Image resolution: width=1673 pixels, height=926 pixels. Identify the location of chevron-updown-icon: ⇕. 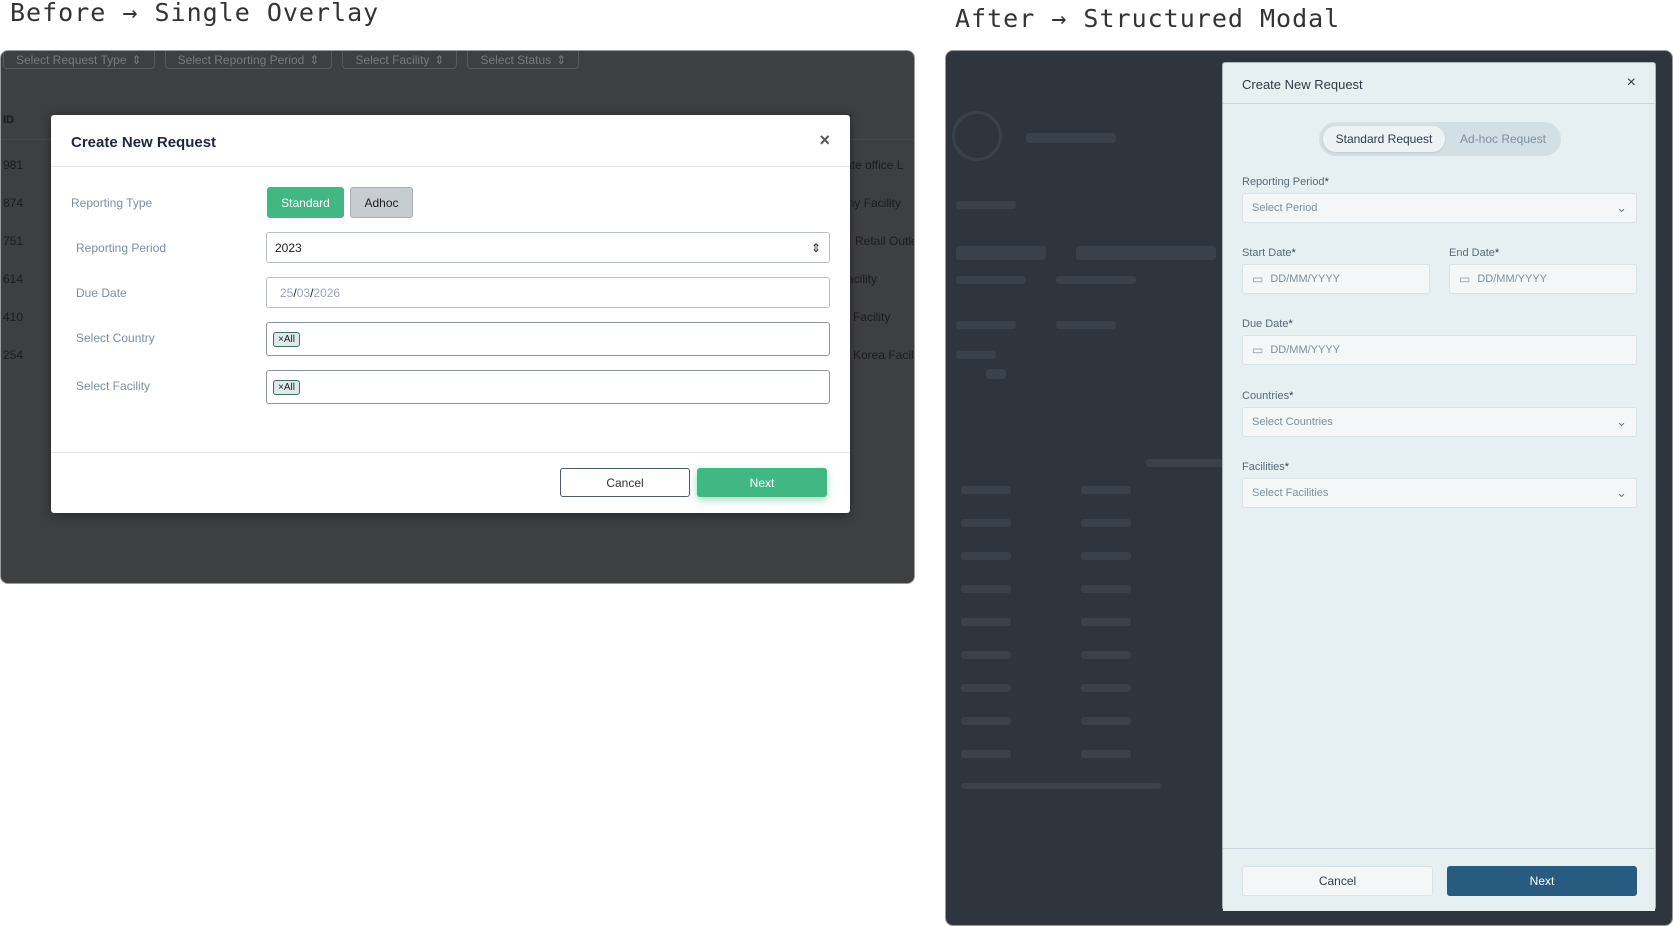
(815, 247).